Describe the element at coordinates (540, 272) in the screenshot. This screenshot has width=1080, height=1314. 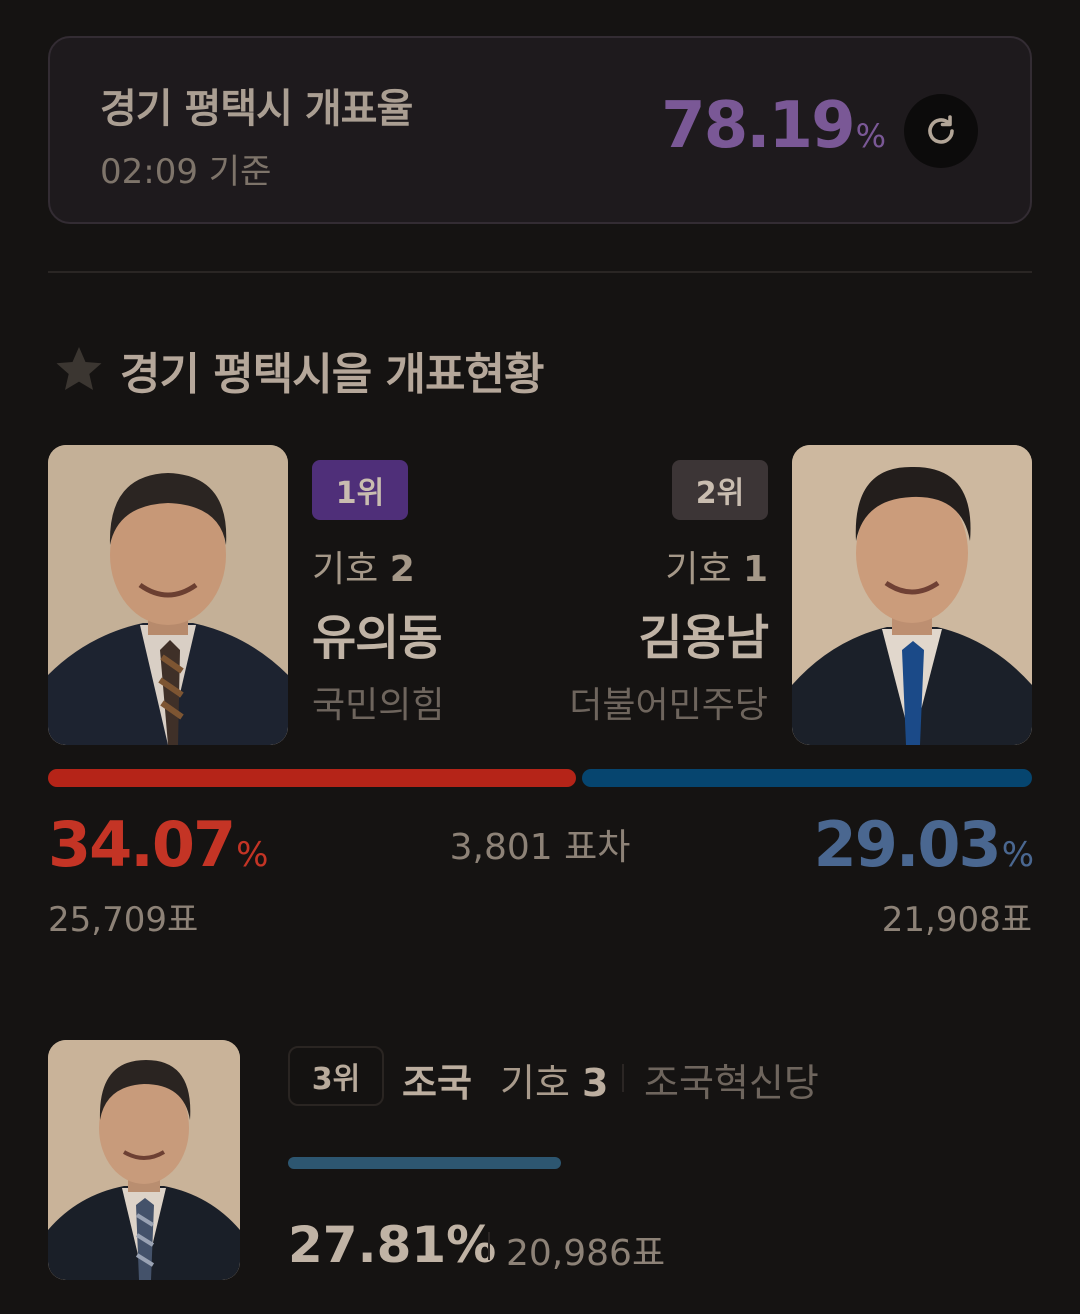
I see `divider` at that location.